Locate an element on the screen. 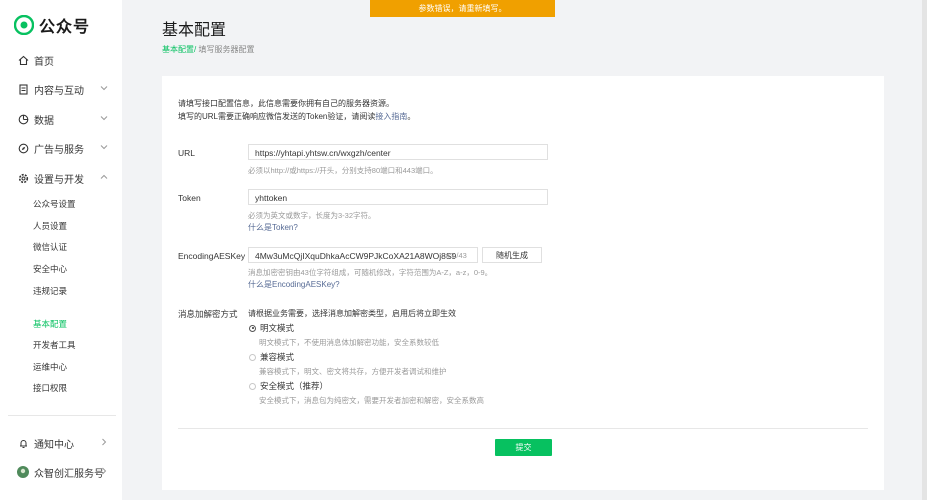  home-icon is located at coordinates (23, 60).